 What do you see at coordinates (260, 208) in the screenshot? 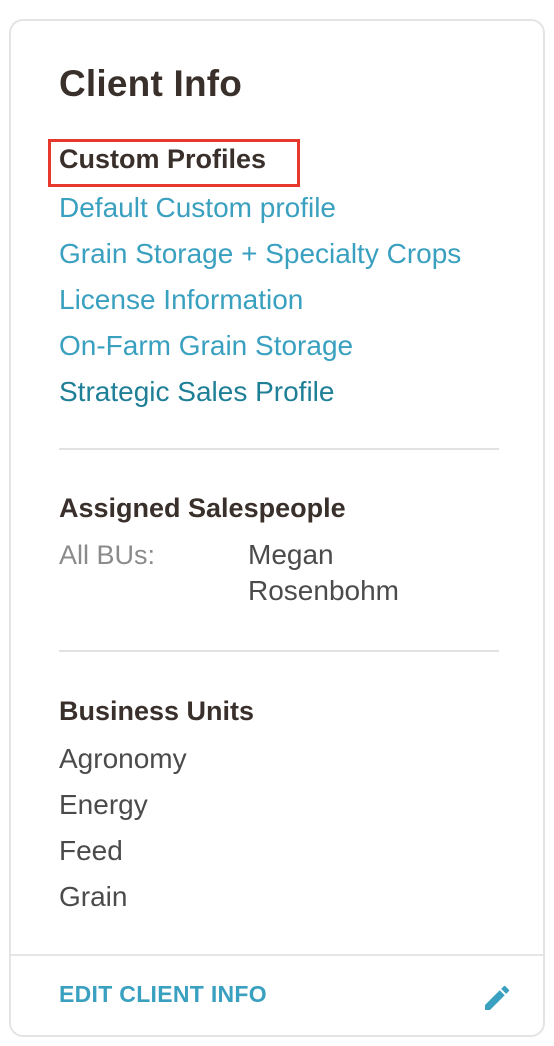
I see `profile-link-default-custom: Default Custom profile` at bounding box center [260, 208].